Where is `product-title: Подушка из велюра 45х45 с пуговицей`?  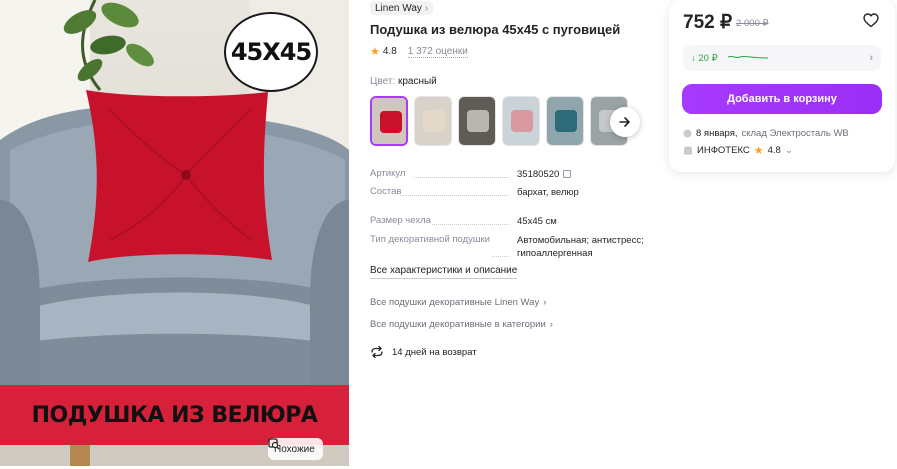
product-title: Подушка из велюра 45х45 с пуговицей is located at coordinates (495, 29).